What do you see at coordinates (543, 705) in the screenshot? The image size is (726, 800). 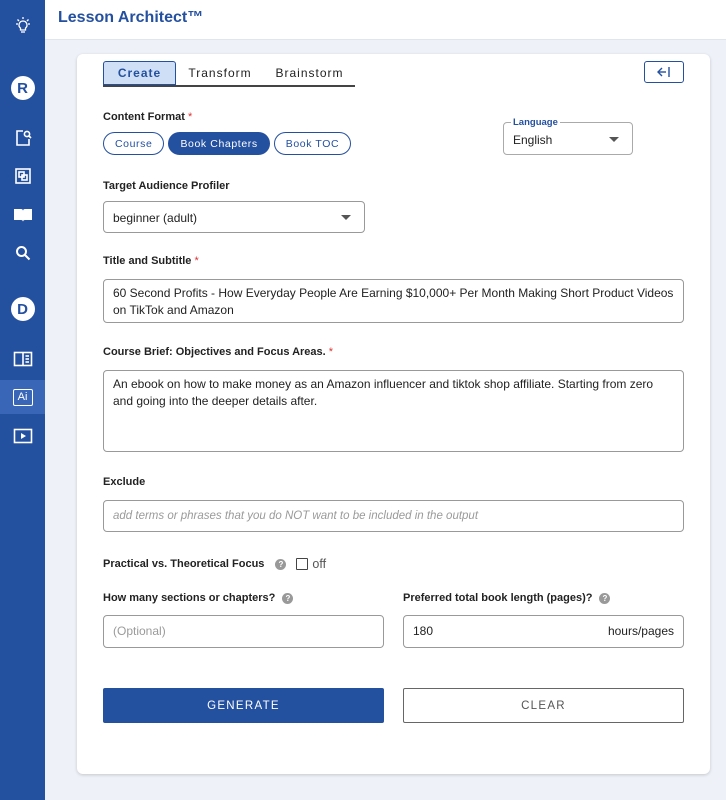 I see `clear-button: CLEAR` at bounding box center [543, 705].